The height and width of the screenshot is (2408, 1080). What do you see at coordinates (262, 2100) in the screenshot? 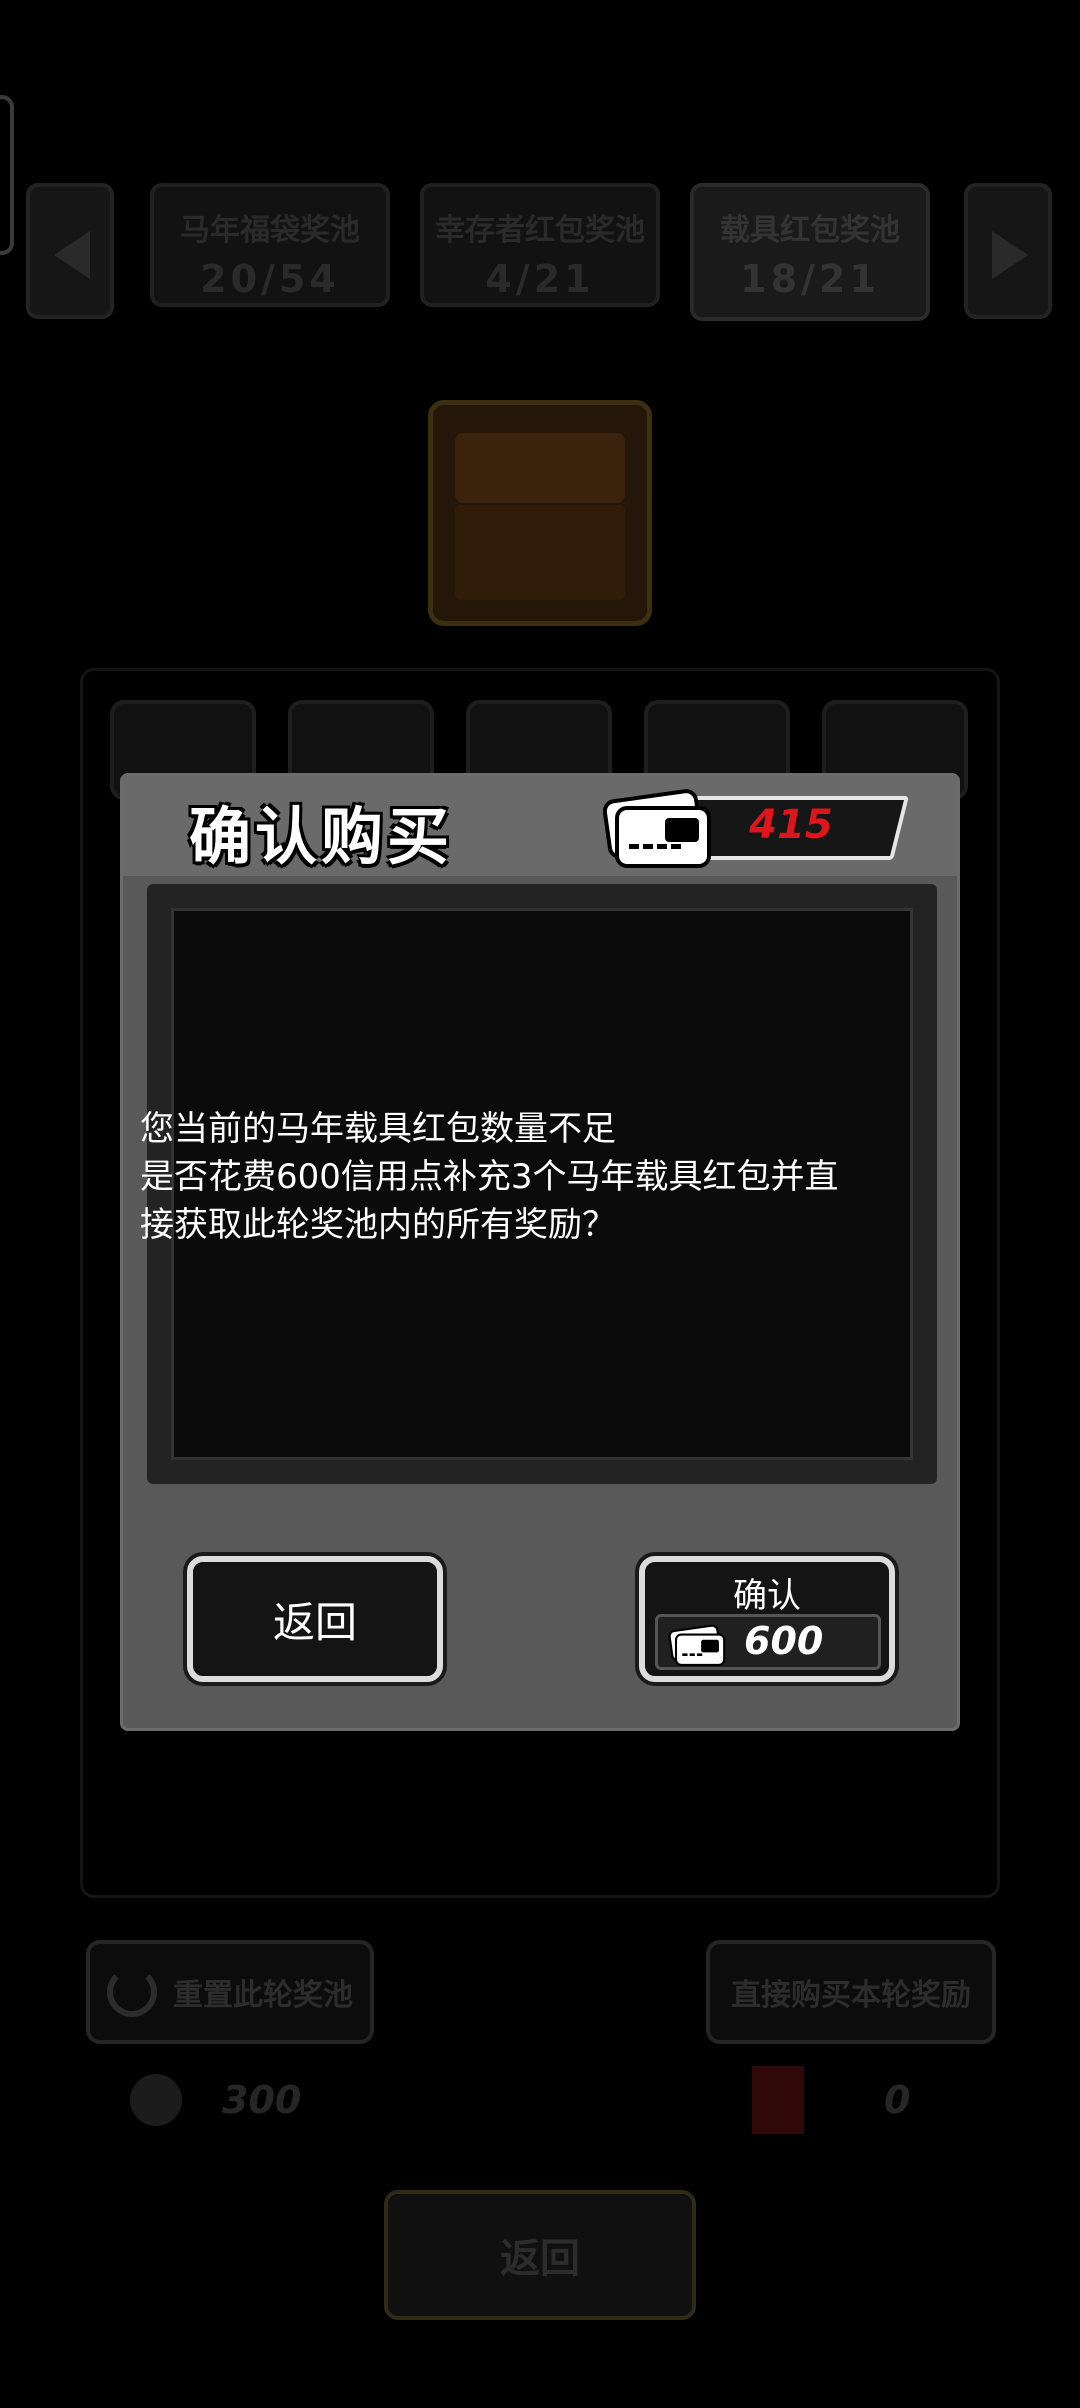
I see `reset-cost-value: 300` at bounding box center [262, 2100].